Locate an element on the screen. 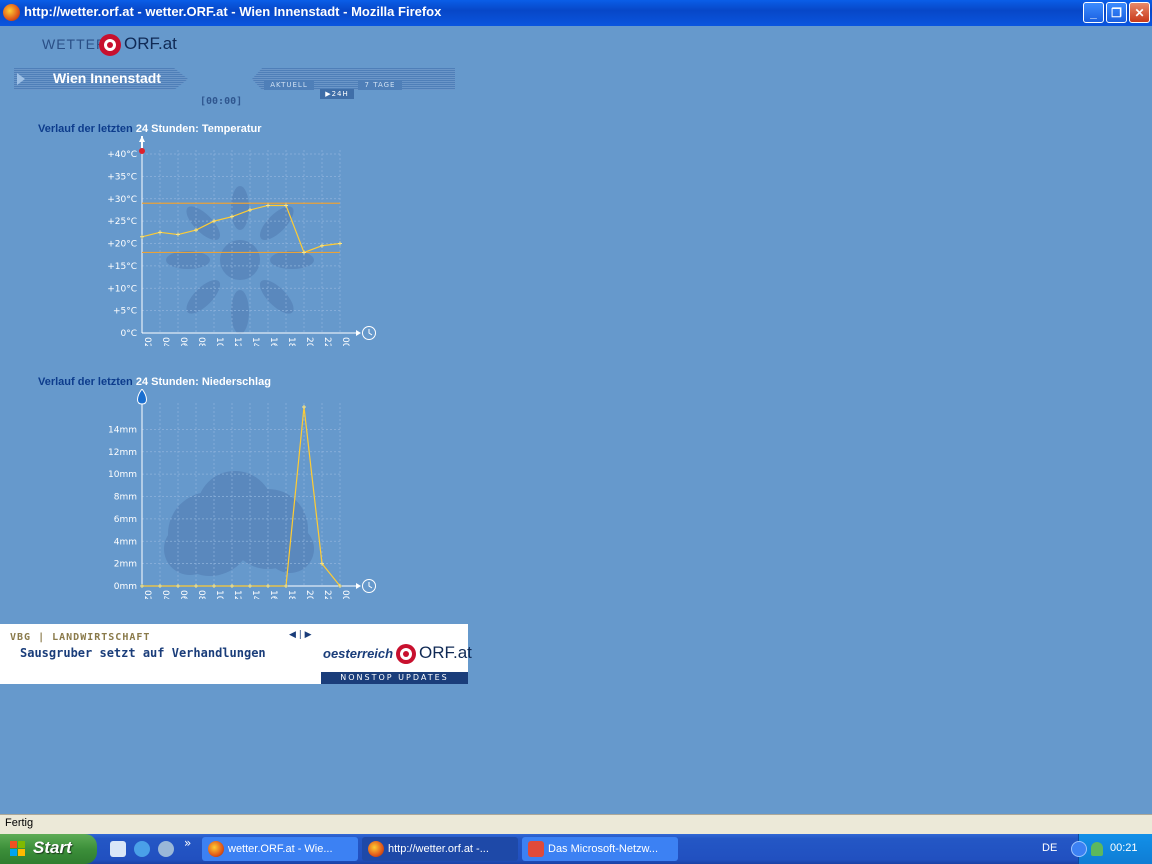 Image resolution: width=1152 pixels, height=864 pixels. logo-wetter-text: WETTER is located at coordinates (75, 44).